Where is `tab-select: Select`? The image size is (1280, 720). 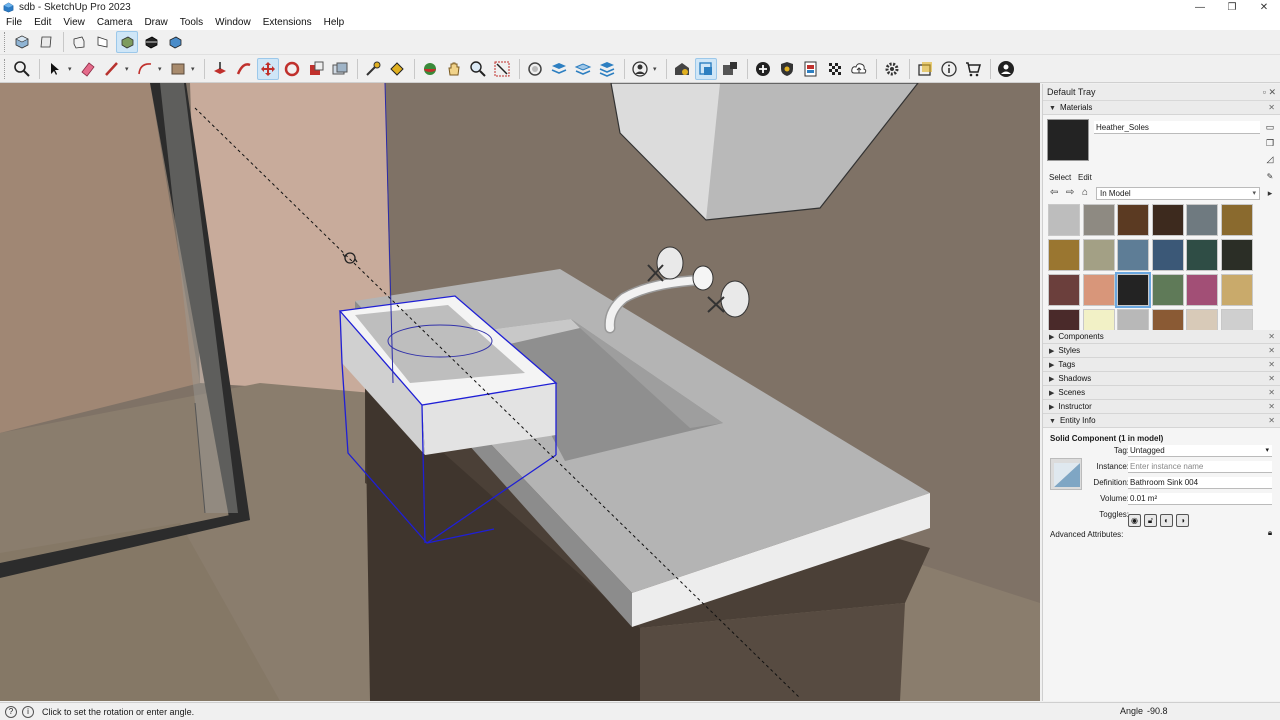 tab-select: Select is located at coordinates (1060, 177).